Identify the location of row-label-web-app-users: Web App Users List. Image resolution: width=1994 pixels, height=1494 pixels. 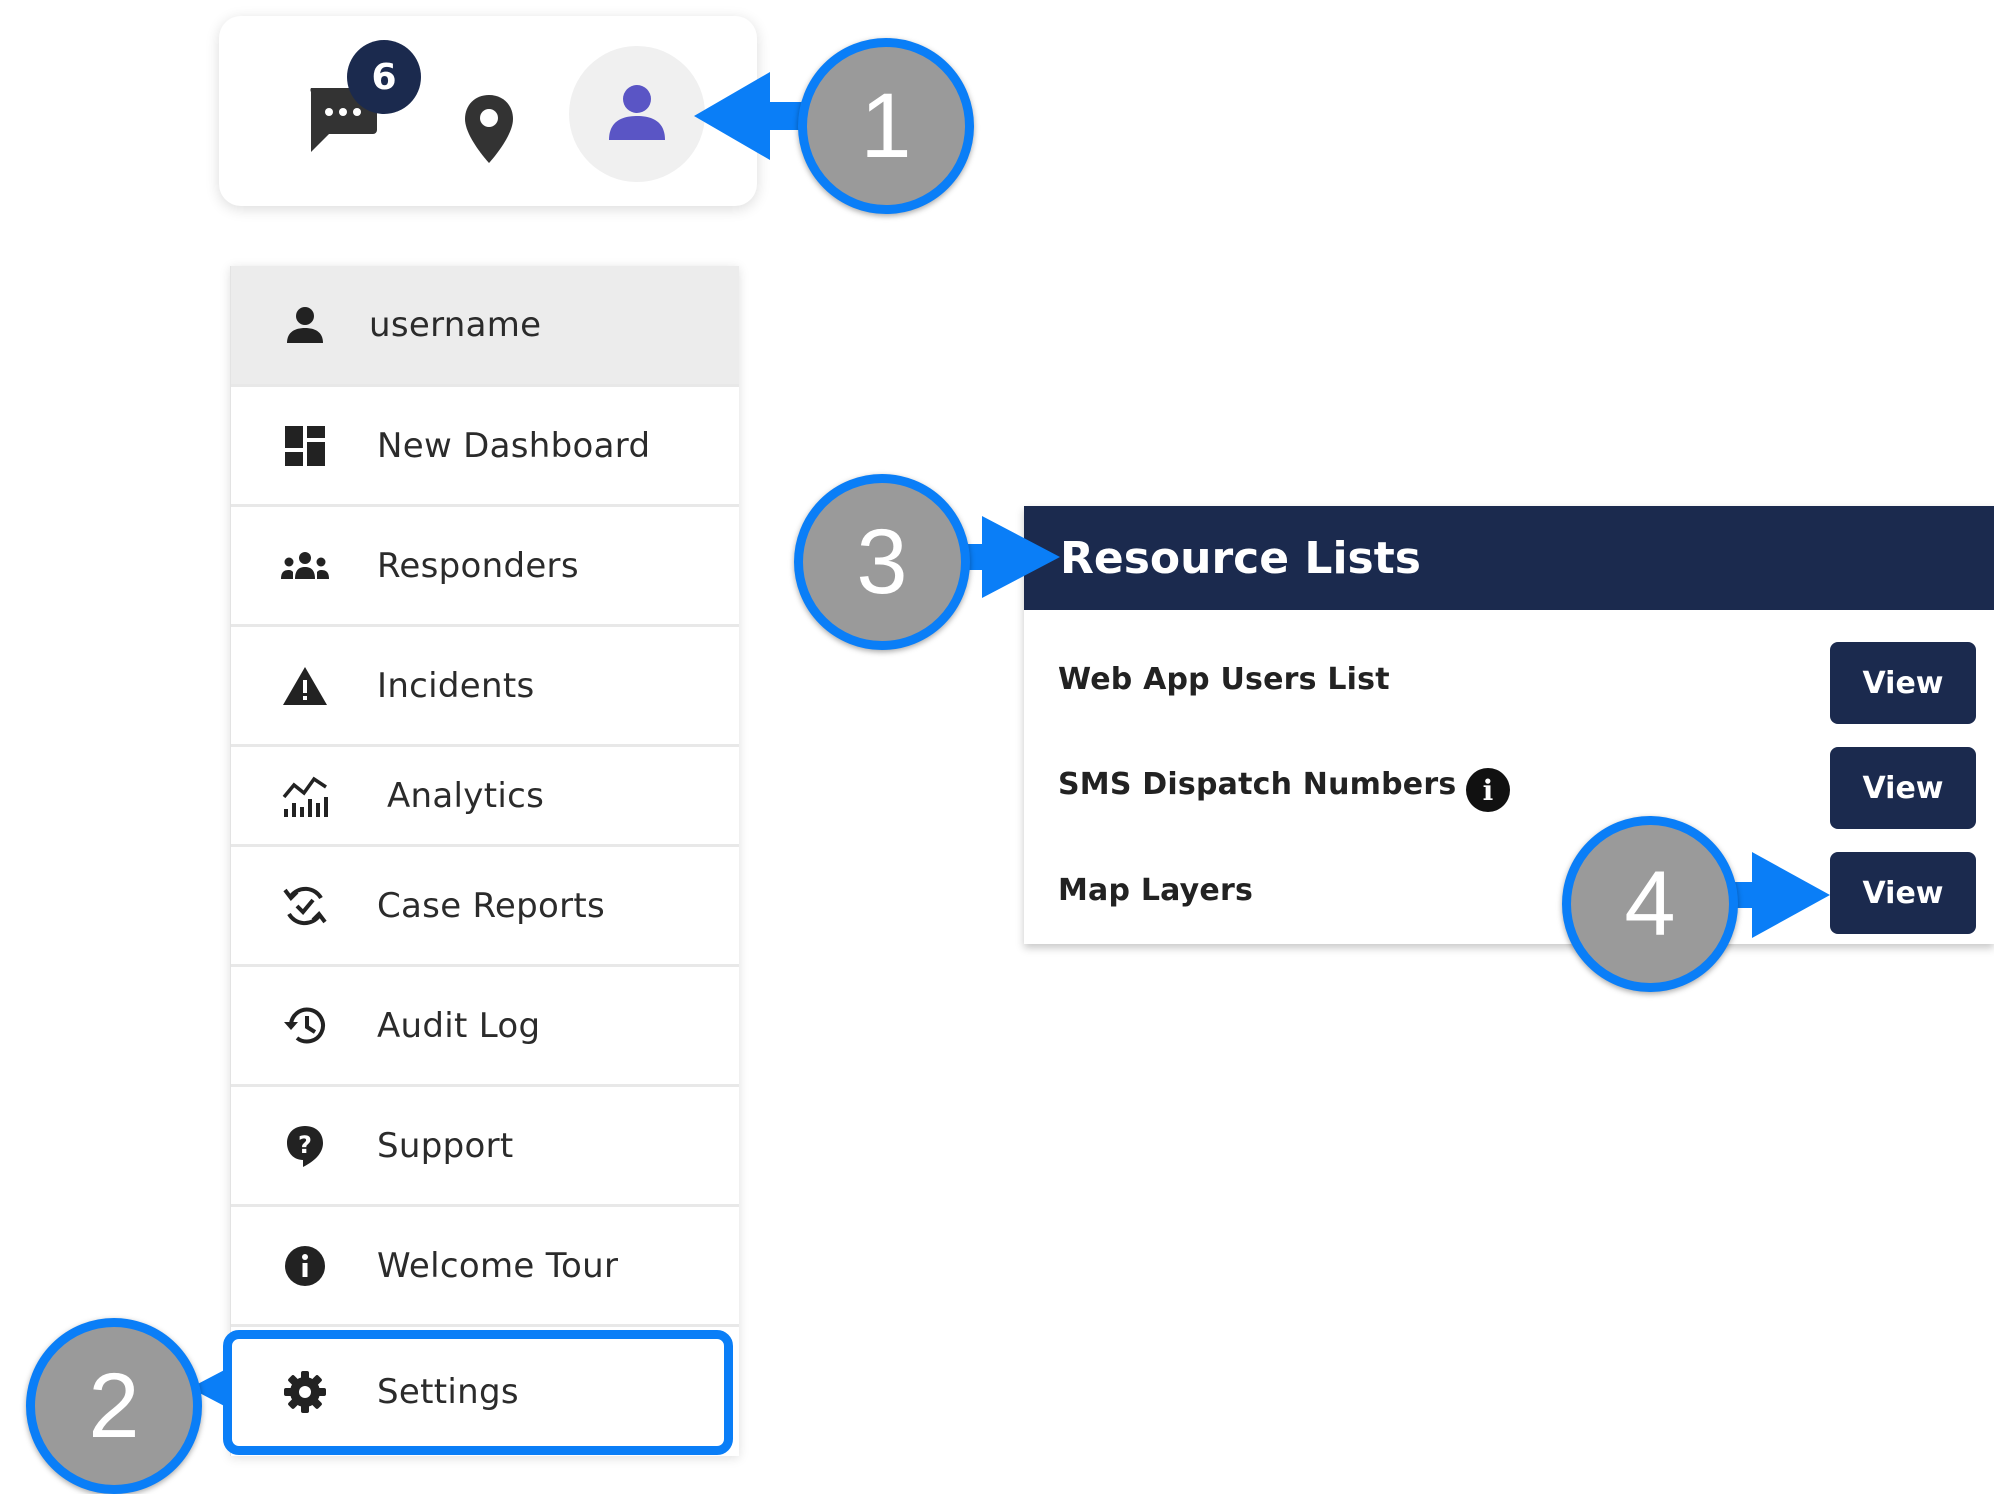
(1224, 679).